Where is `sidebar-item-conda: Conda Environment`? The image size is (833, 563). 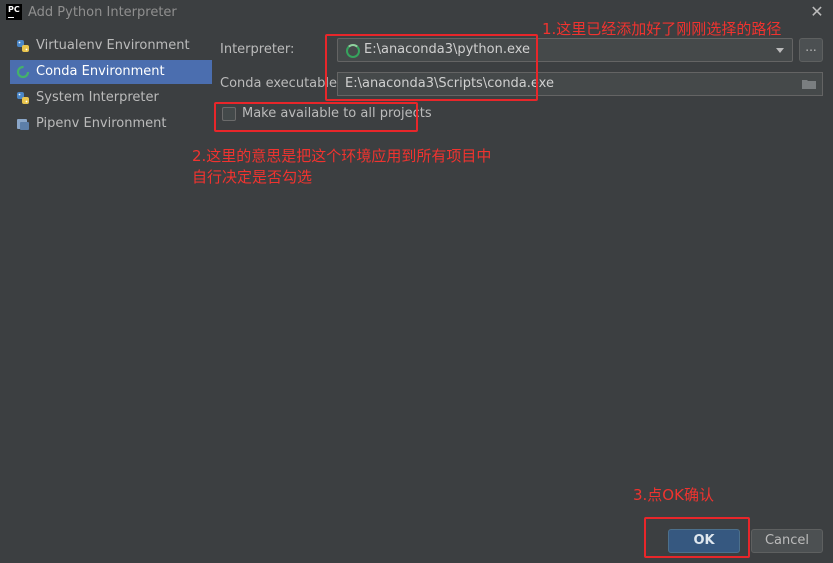 sidebar-item-conda: Conda Environment is located at coordinates (111, 72).